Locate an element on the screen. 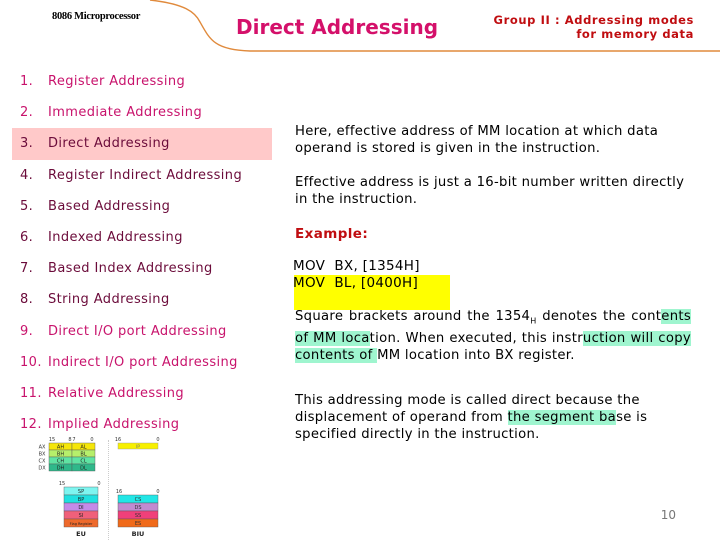 The image size is (720, 540). group-line-1: Group II : Addressing modes is located at coordinates (593, 20).